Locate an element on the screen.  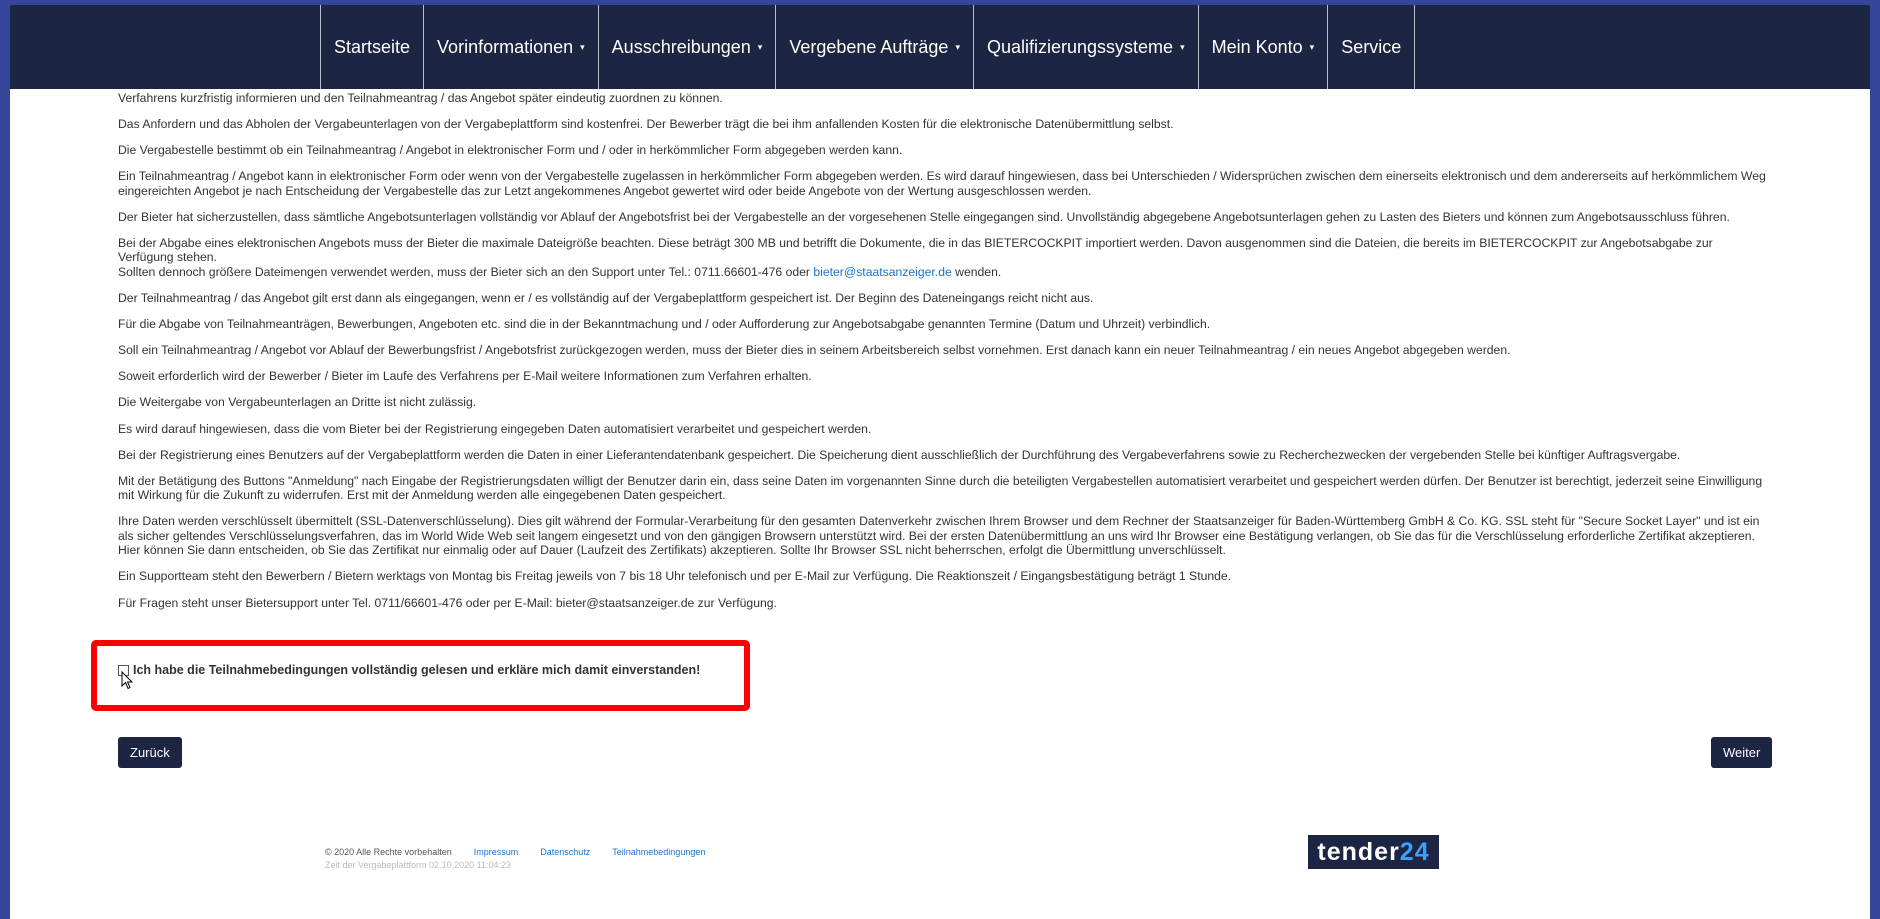
nav-item-vorinformationen: Vorinformationen ▾ is located at coordinates (511, 47).